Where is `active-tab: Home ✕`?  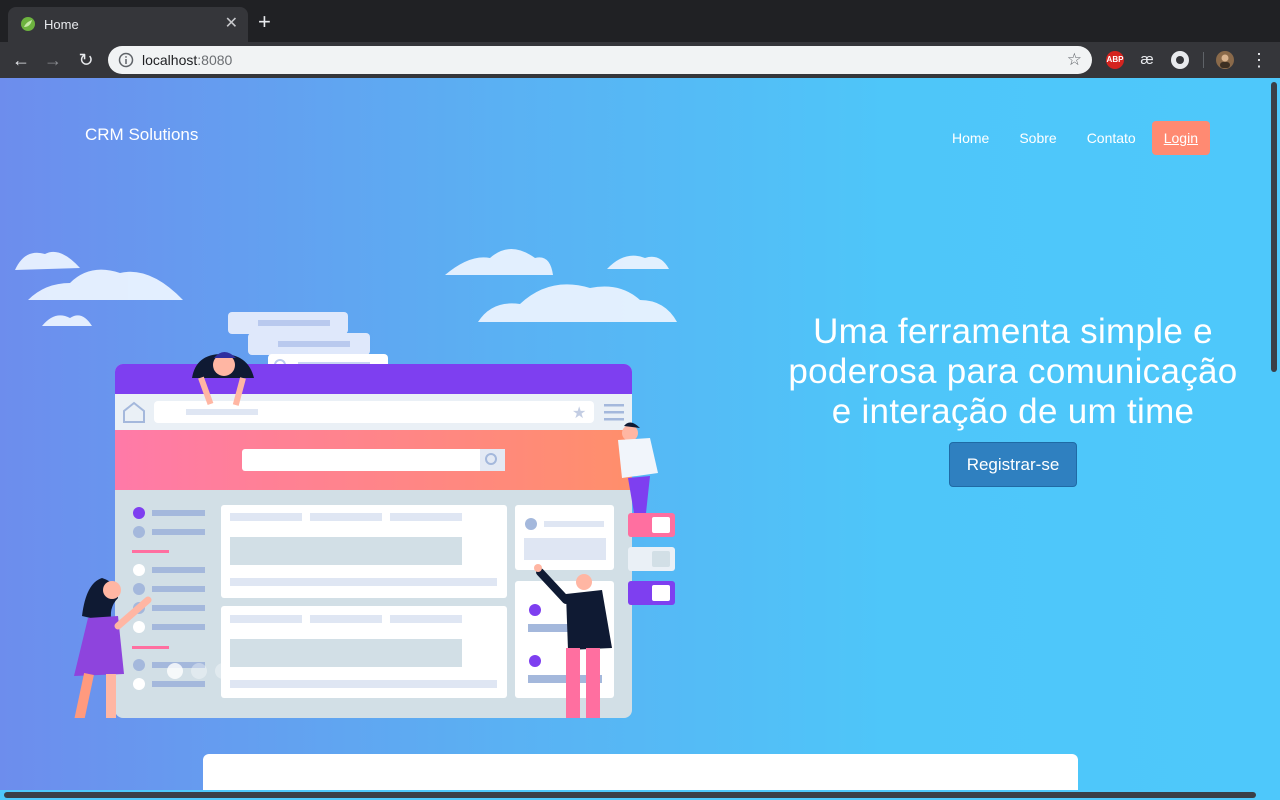
active-tab: Home ✕ is located at coordinates (128, 24).